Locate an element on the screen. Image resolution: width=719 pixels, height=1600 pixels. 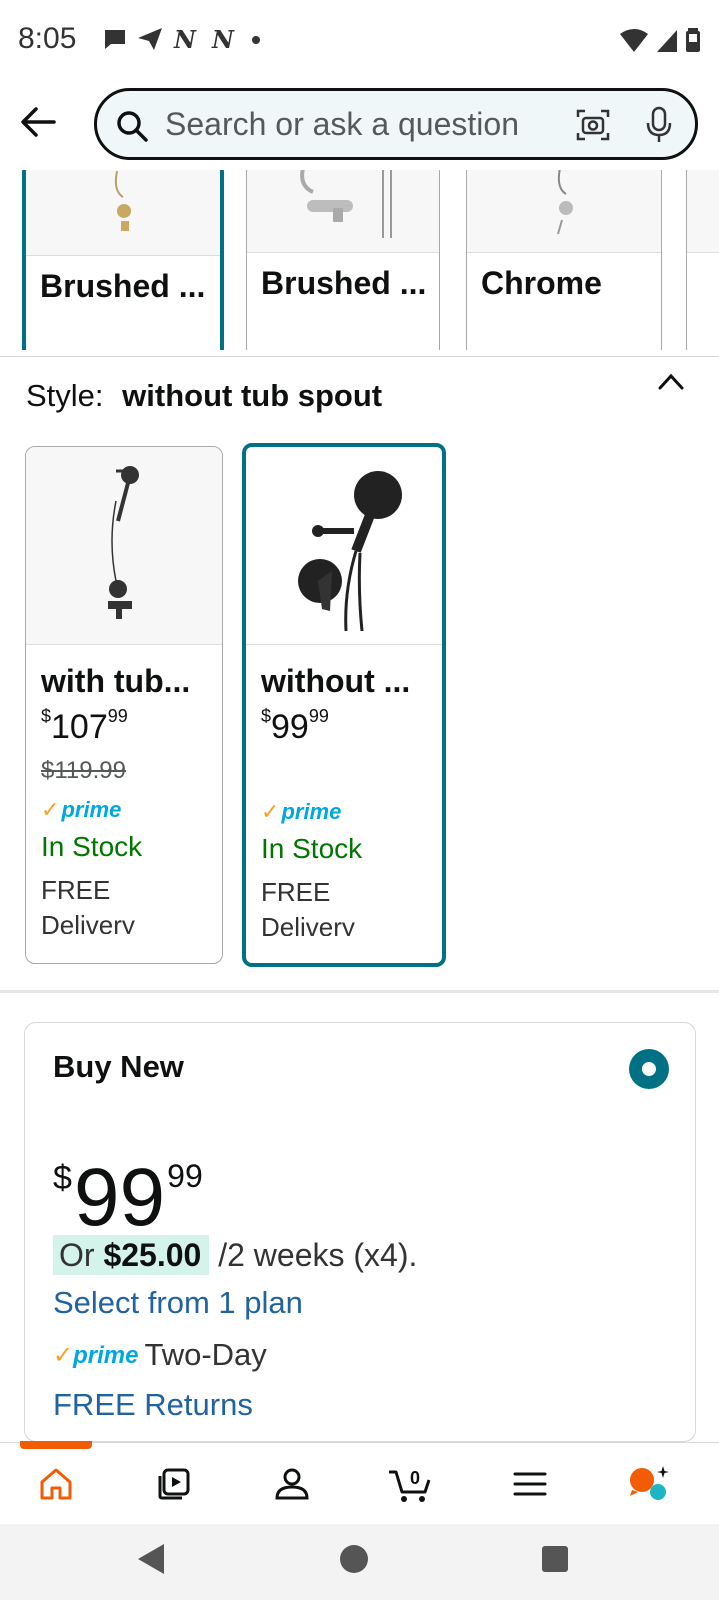
buy-new-title: Buy New is located at coordinates (118, 1066).